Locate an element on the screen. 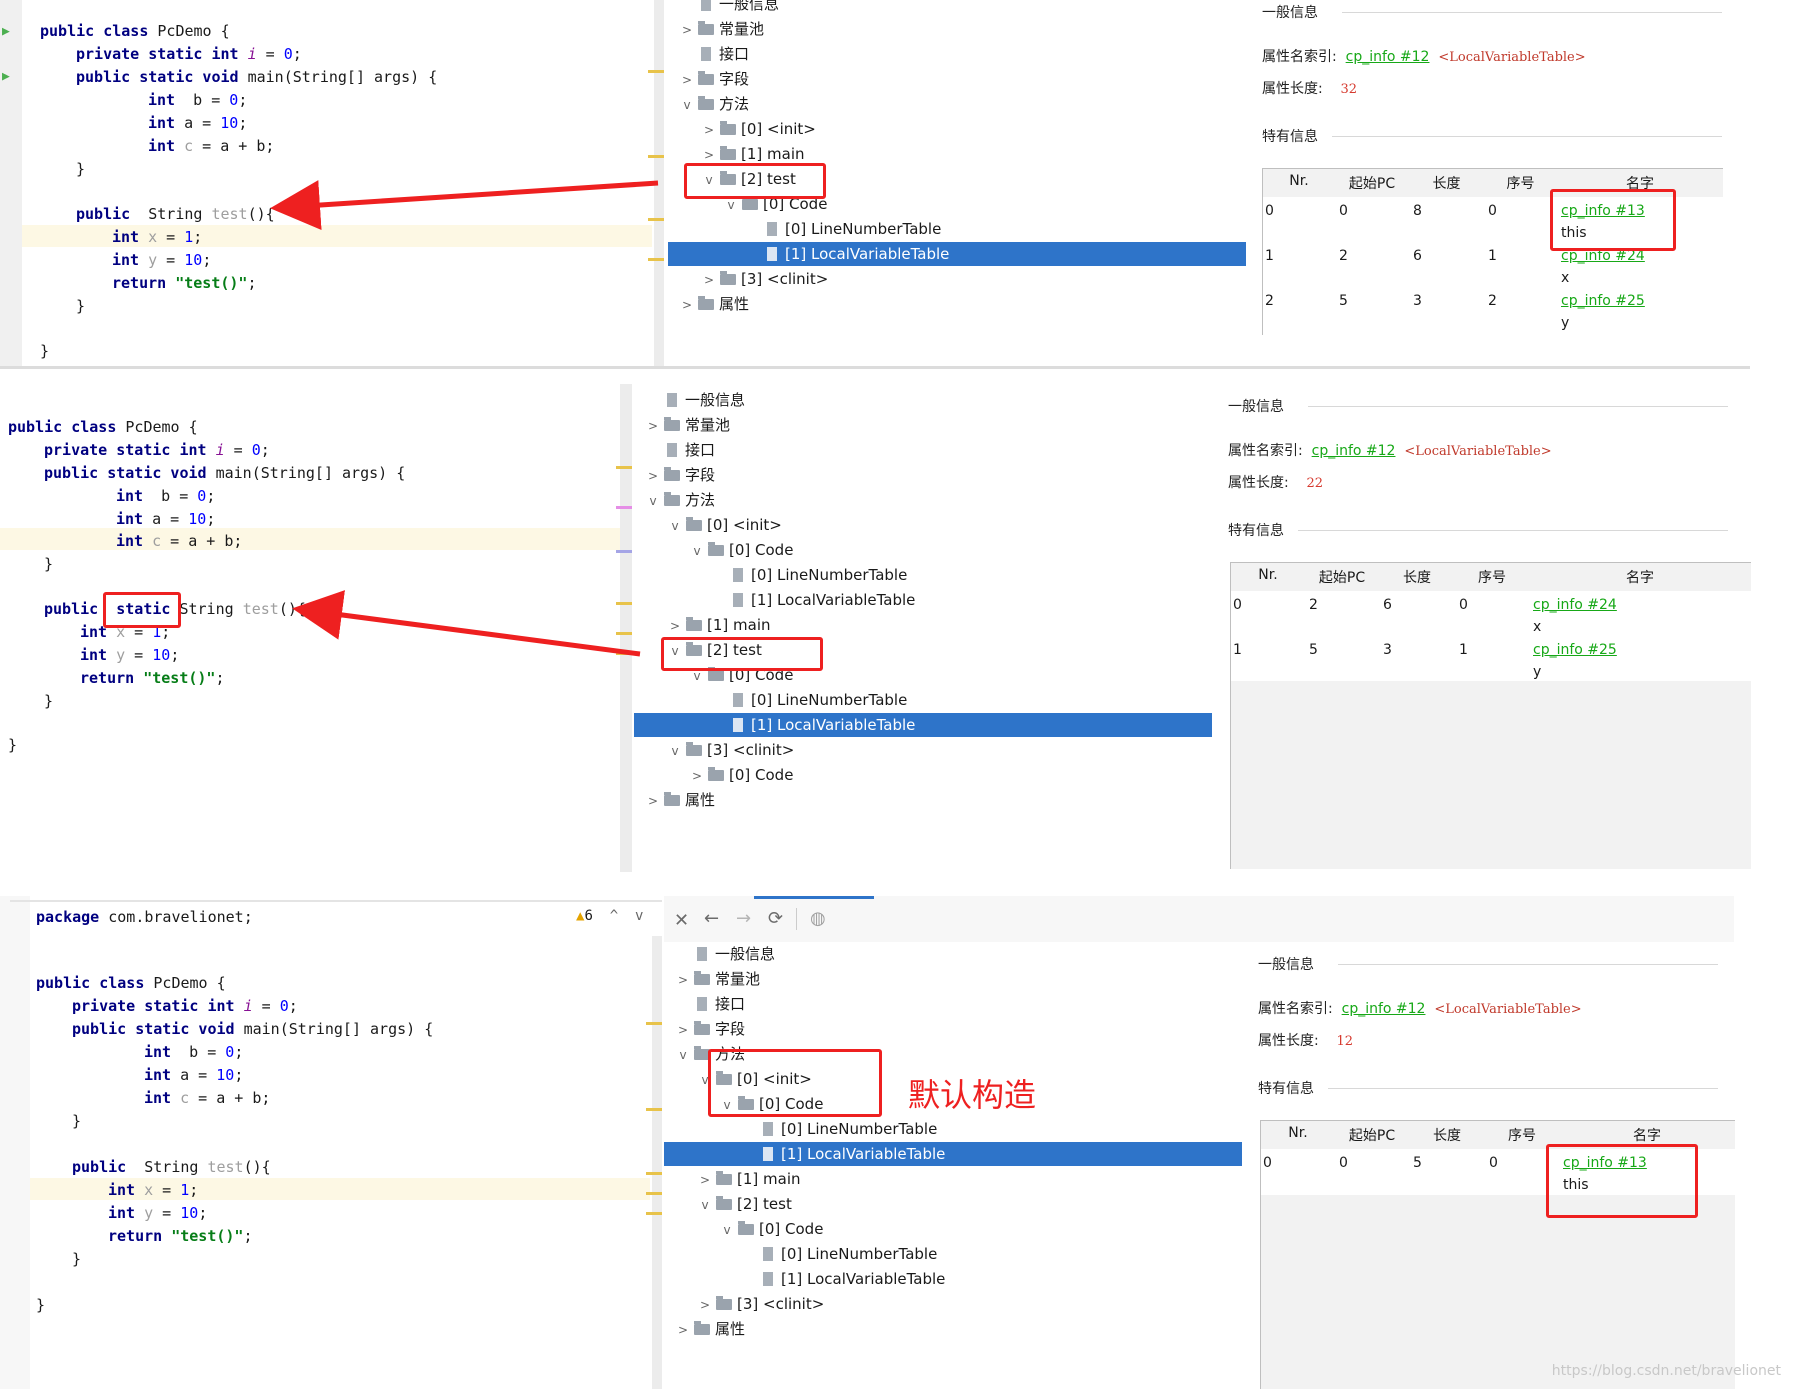  highlight-box-init is located at coordinates (795, 1083).